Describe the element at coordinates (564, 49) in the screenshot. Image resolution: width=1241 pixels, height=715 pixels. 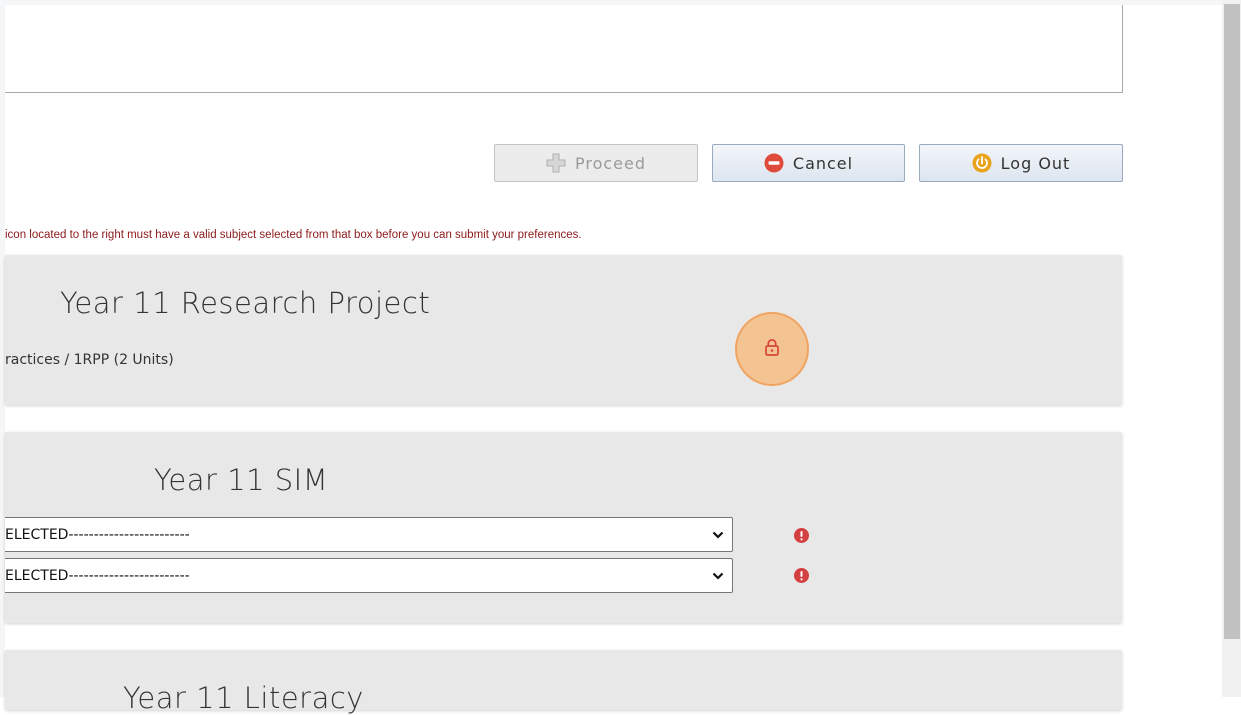
I see `comments-textarea` at that location.